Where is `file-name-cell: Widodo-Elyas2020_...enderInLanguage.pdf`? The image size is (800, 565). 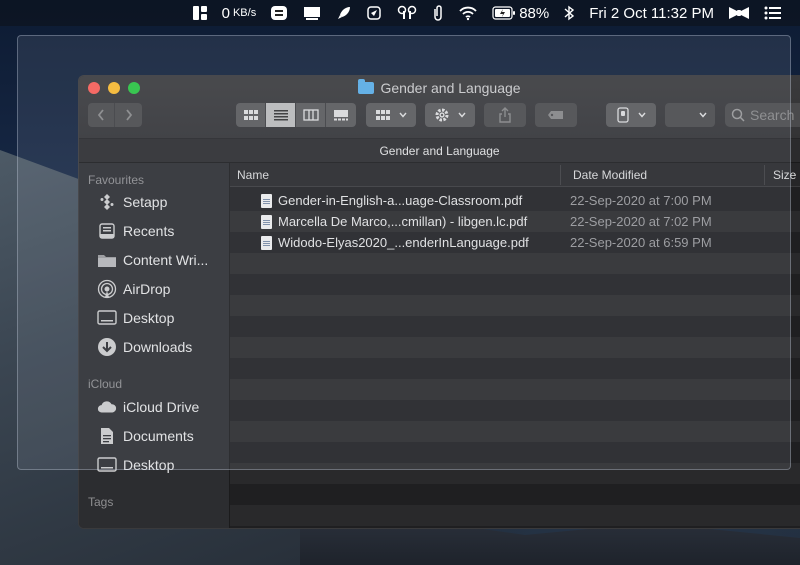
file-name-cell: Widodo-Elyas2020_...enderInLanguage.pdf is located at coordinates (395, 242).